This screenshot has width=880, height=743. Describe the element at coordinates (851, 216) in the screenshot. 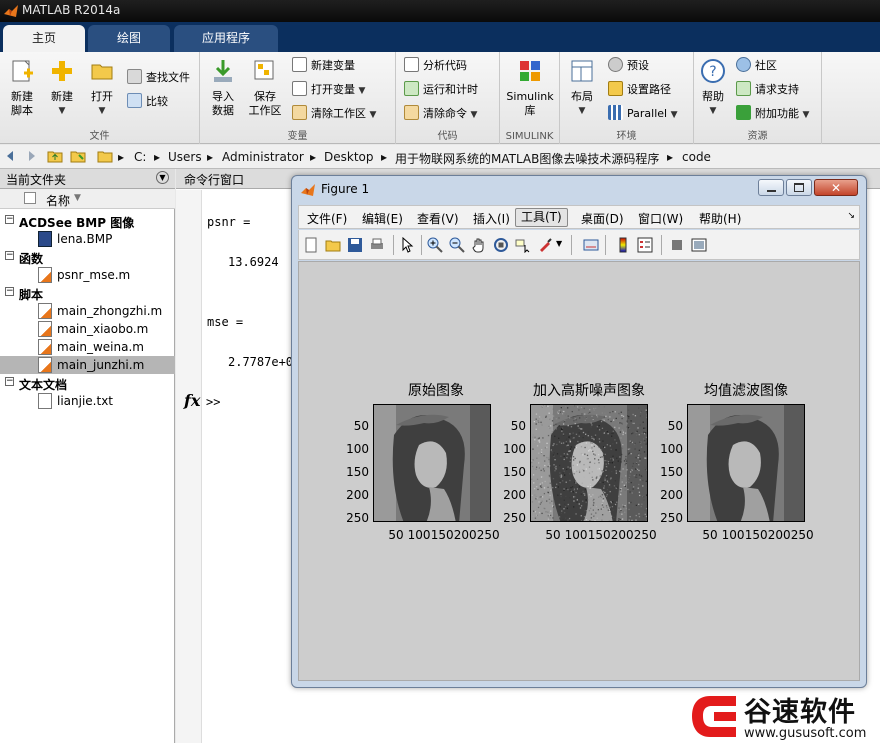

I see `dock-figure-icon: ↘` at that location.